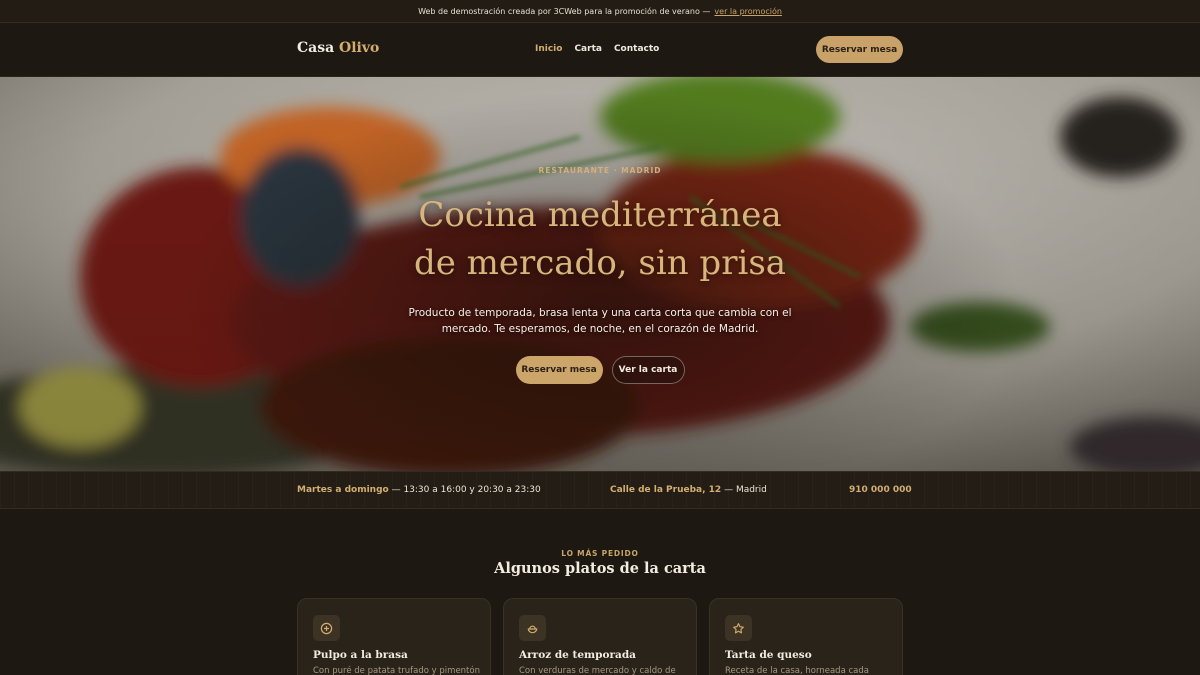 This screenshot has height=675, width=1200. Describe the element at coordinates (636, 49) in the screenshot. I see `nav-link-contacto: Contacto` at that location.